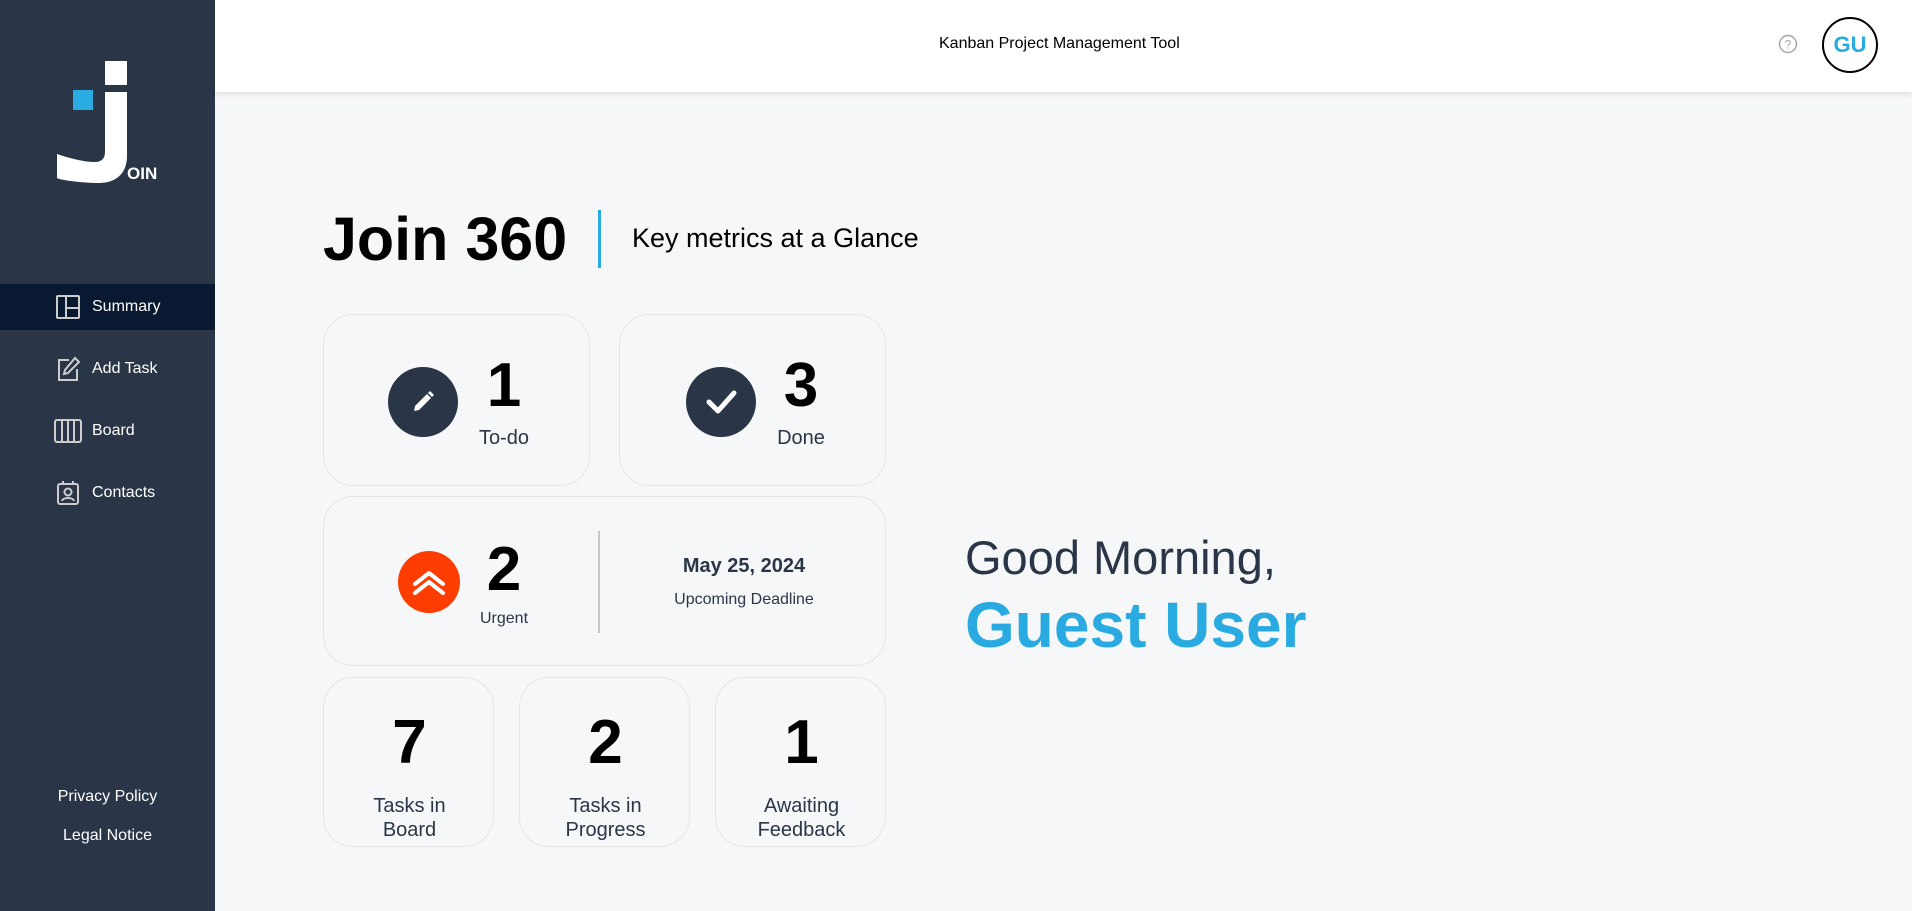 The width and height of the screenshot is (1912, 911). I want to click on tasks-in-progress-card: 2 Tasks in Progress, so click(604, 762).